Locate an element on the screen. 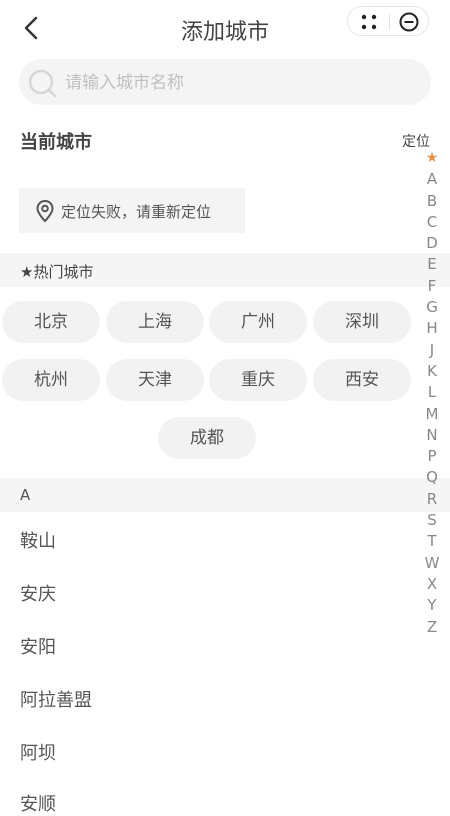  letter-section-header: A is located at coordinates (225, 495).